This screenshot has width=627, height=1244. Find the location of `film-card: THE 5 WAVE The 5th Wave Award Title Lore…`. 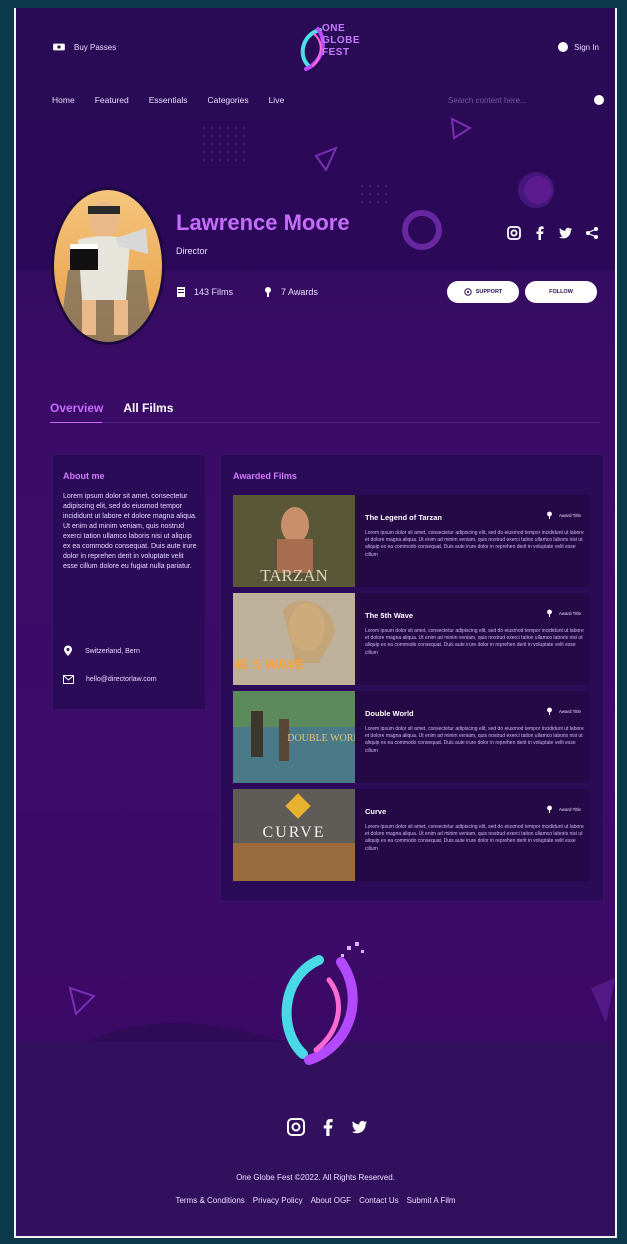

film-card: THE 5 WAVE The 5th Wave Award Title Lore… is located at coordinates (411, 639).